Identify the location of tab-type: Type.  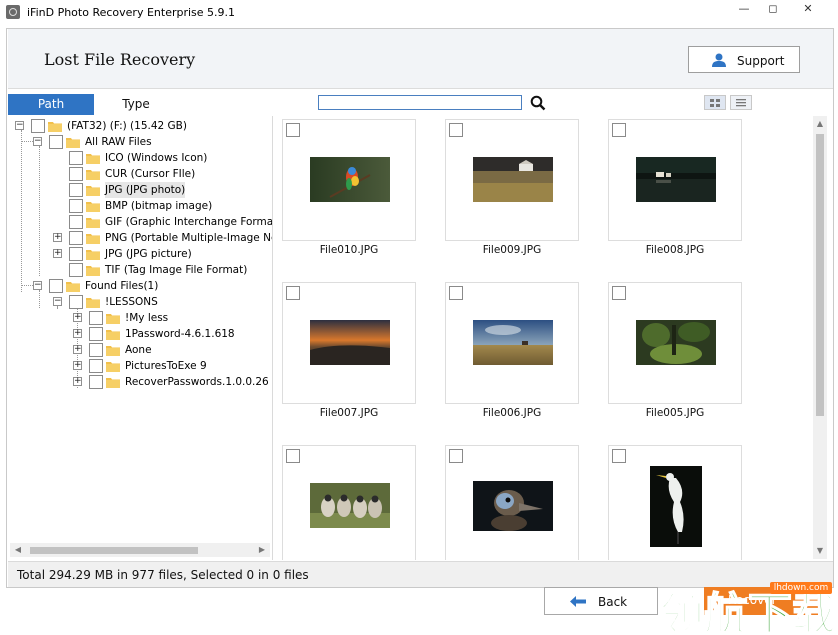
(136, 104).